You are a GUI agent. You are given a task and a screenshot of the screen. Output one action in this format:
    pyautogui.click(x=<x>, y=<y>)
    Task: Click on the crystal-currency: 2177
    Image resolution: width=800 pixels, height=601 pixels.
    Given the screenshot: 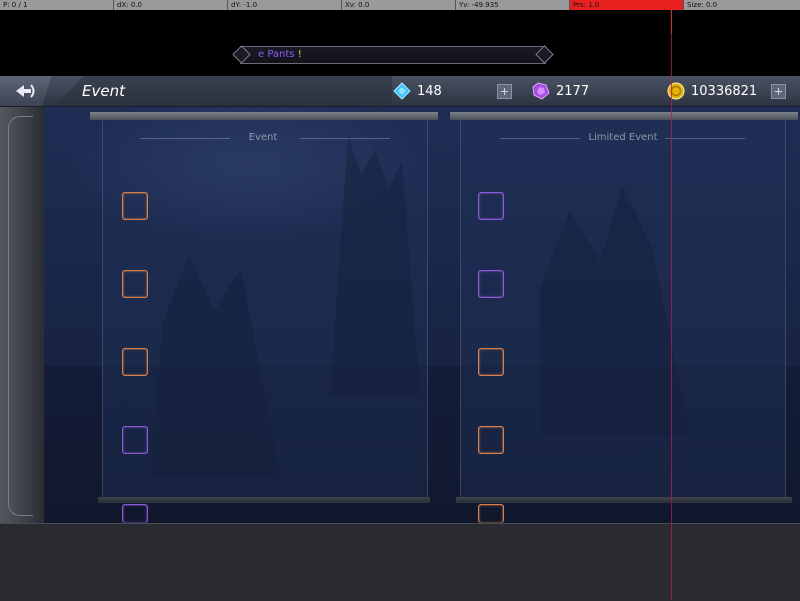 What is the action you would take?
    pyautogui.click(x=560, y=91)
    